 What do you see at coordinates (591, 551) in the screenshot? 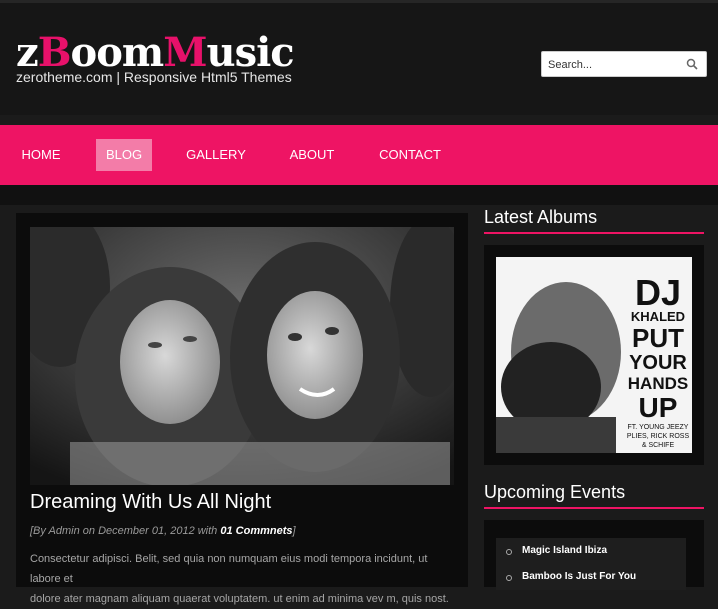
I see `event-item-magic-island: Magic Island Ibiza` at bounding box center [591, 551].